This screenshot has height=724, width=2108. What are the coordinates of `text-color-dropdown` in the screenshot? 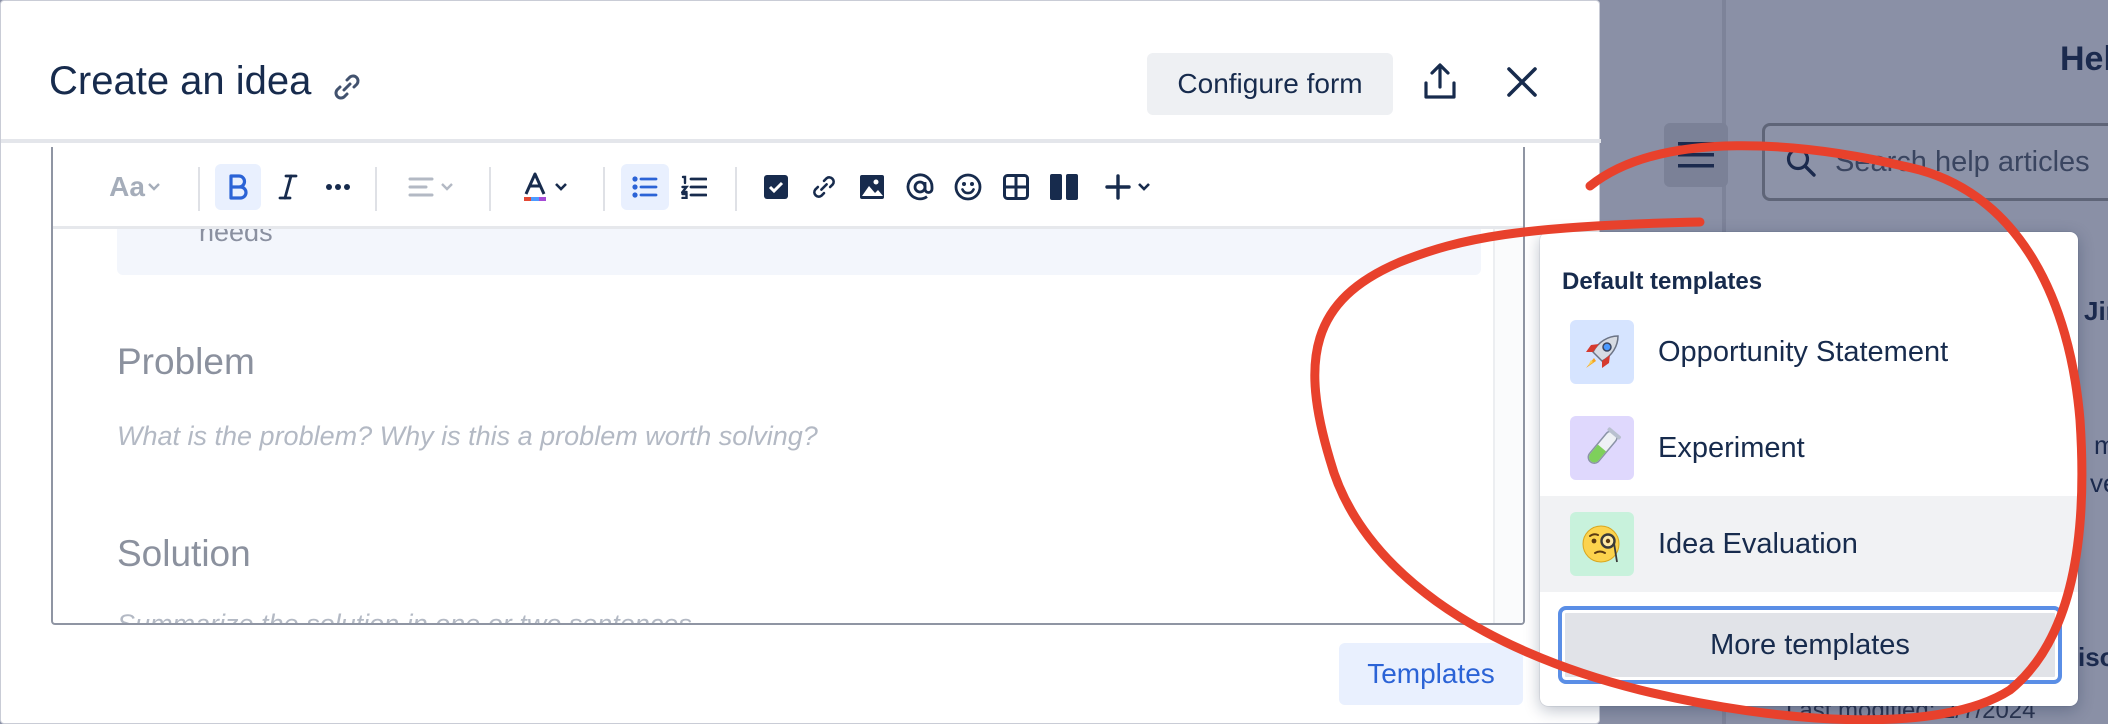 It's located at (545, 187).